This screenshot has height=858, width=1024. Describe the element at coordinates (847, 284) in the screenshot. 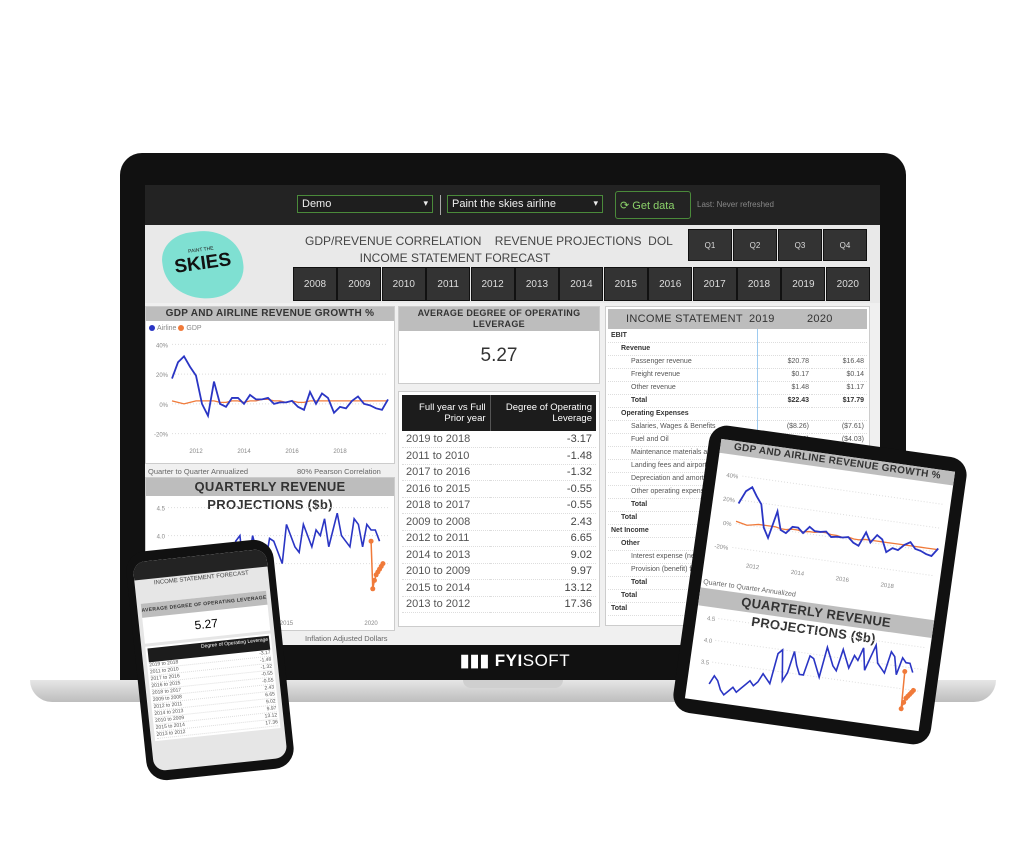

I see `year-button-2020: 2020` at that location.